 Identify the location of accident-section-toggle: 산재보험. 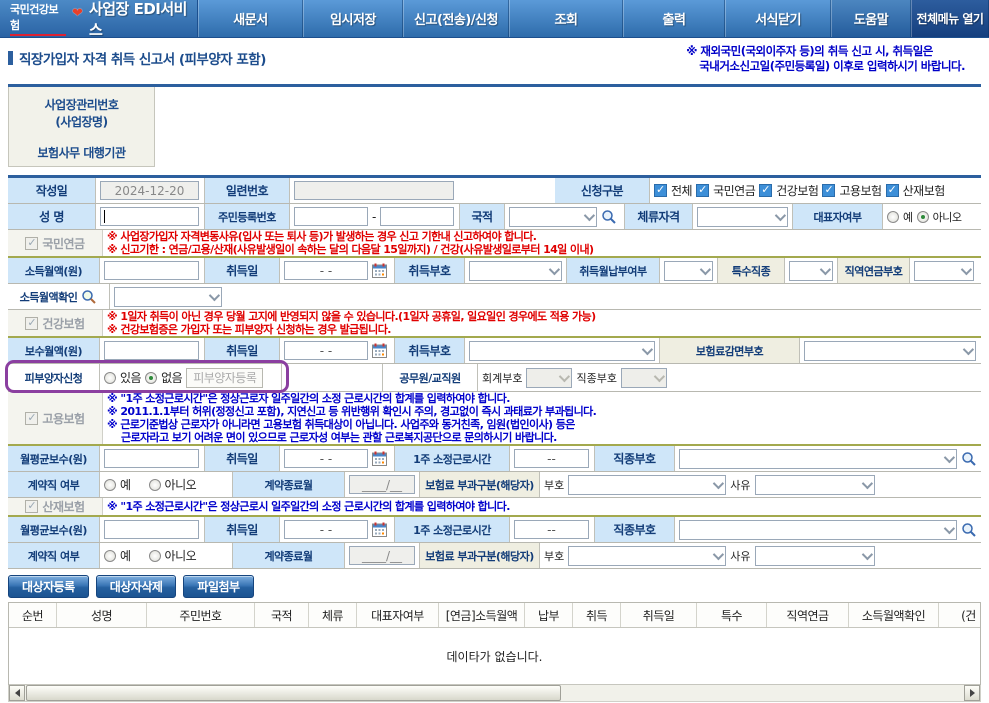
(55, 506).